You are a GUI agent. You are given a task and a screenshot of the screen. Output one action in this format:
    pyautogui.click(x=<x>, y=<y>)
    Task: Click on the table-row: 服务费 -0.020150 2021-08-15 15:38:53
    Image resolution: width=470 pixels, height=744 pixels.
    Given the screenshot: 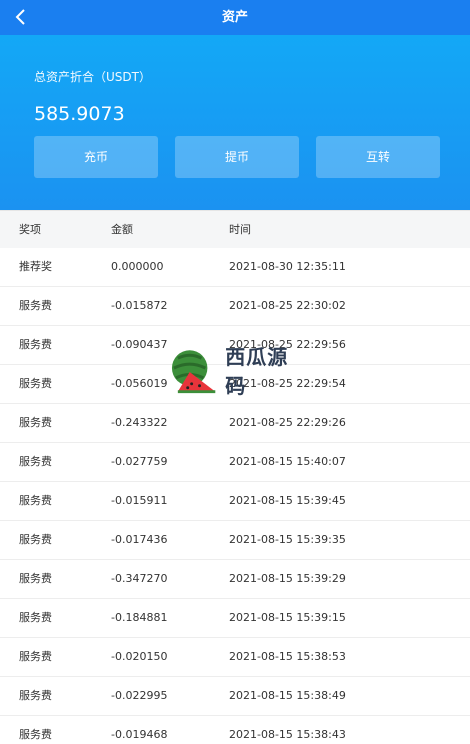 What is the action you would take?
    pyautogui.click(x=235, y=657)
    